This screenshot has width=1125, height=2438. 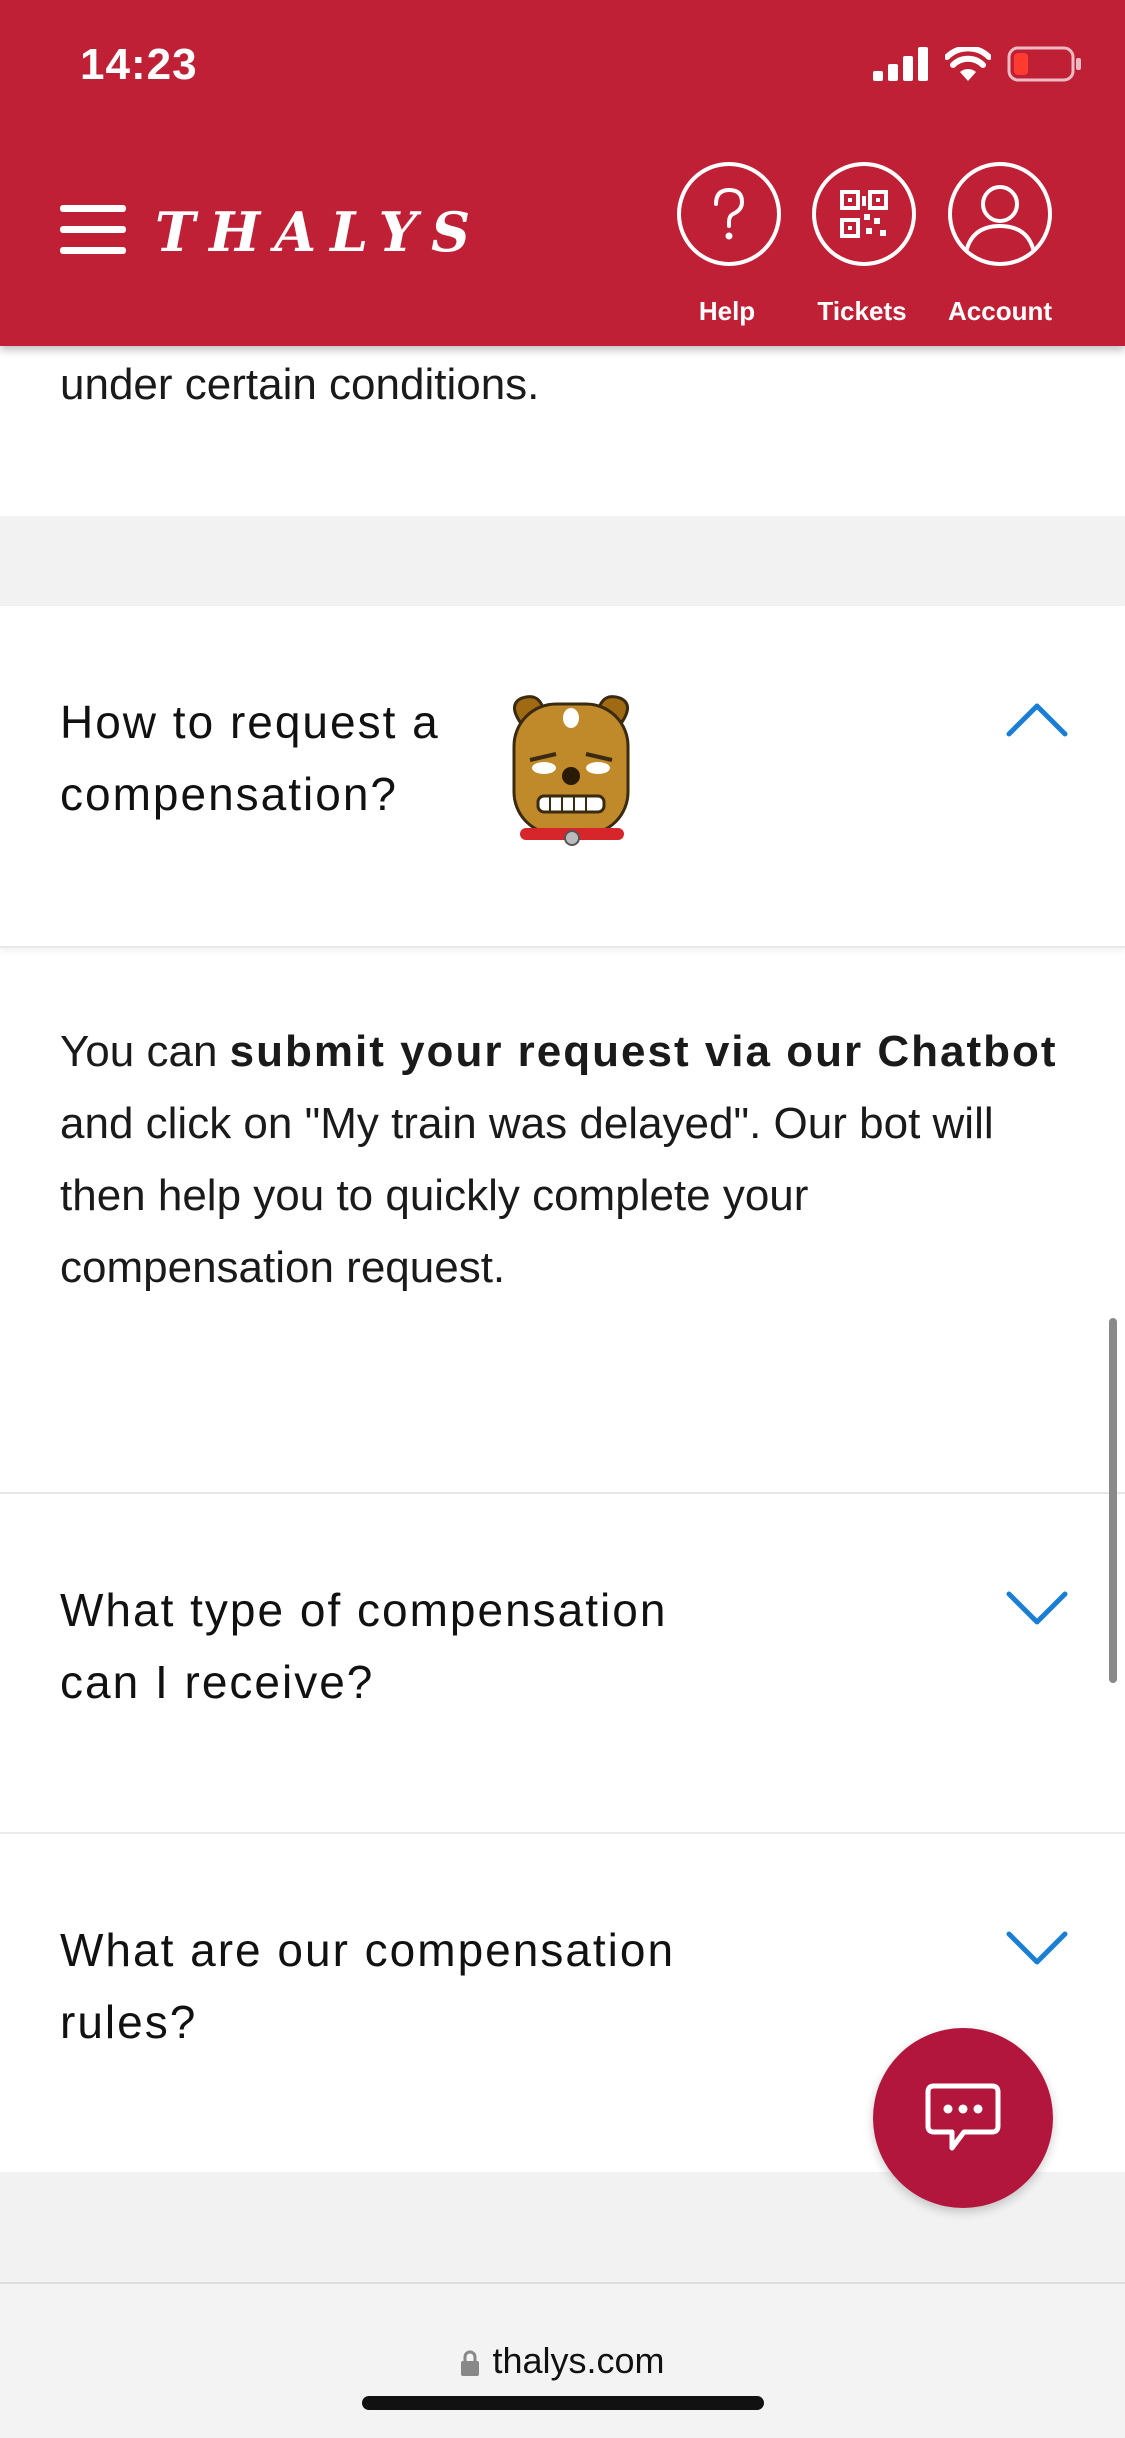 I want to click on chevron-up-icon, so click(x=1037, y=718).